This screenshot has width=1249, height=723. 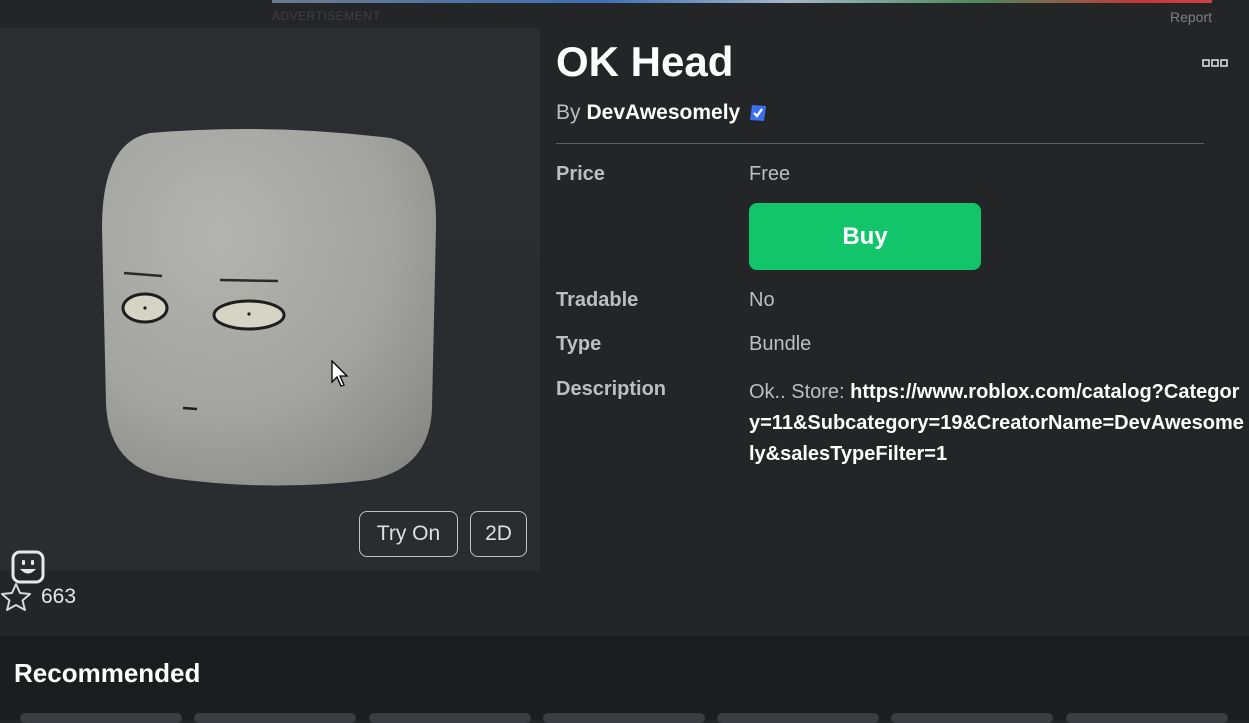 What do you see at coordinates (107, 673) in the screenshot?
I see `recommended-heading: Recommended` at bounding box center [107, 673].